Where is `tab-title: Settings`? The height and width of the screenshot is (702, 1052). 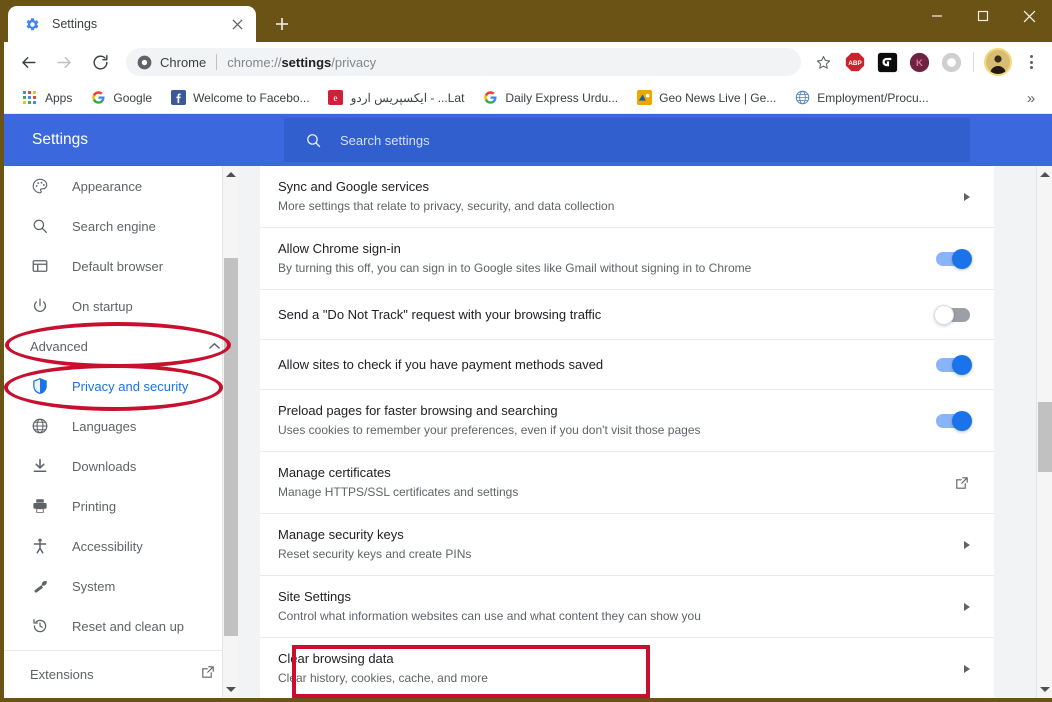 tab-title: Settings is located at coordinates (75, 24).